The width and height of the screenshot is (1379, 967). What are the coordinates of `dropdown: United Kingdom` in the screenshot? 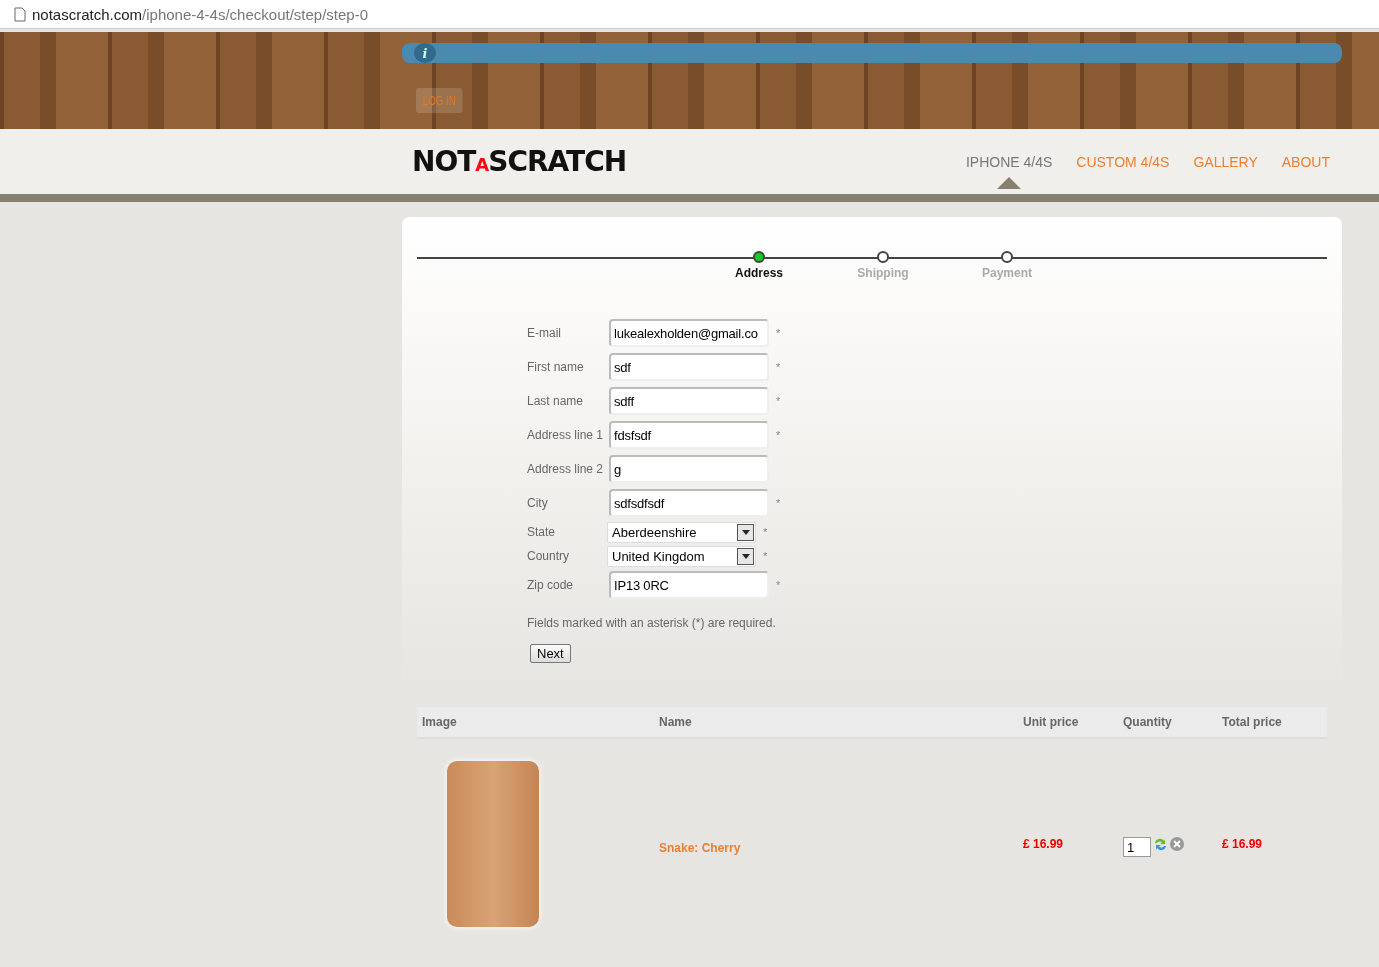 It's located at (681, 556).